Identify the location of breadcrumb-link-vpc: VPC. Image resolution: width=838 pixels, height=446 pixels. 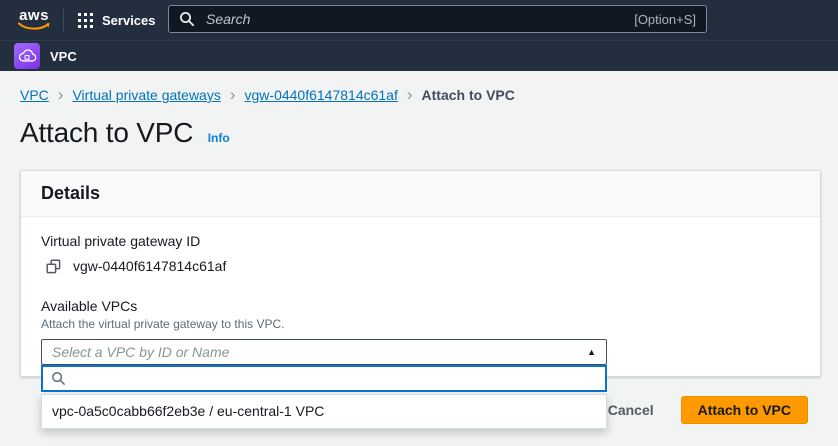
(34, 95).